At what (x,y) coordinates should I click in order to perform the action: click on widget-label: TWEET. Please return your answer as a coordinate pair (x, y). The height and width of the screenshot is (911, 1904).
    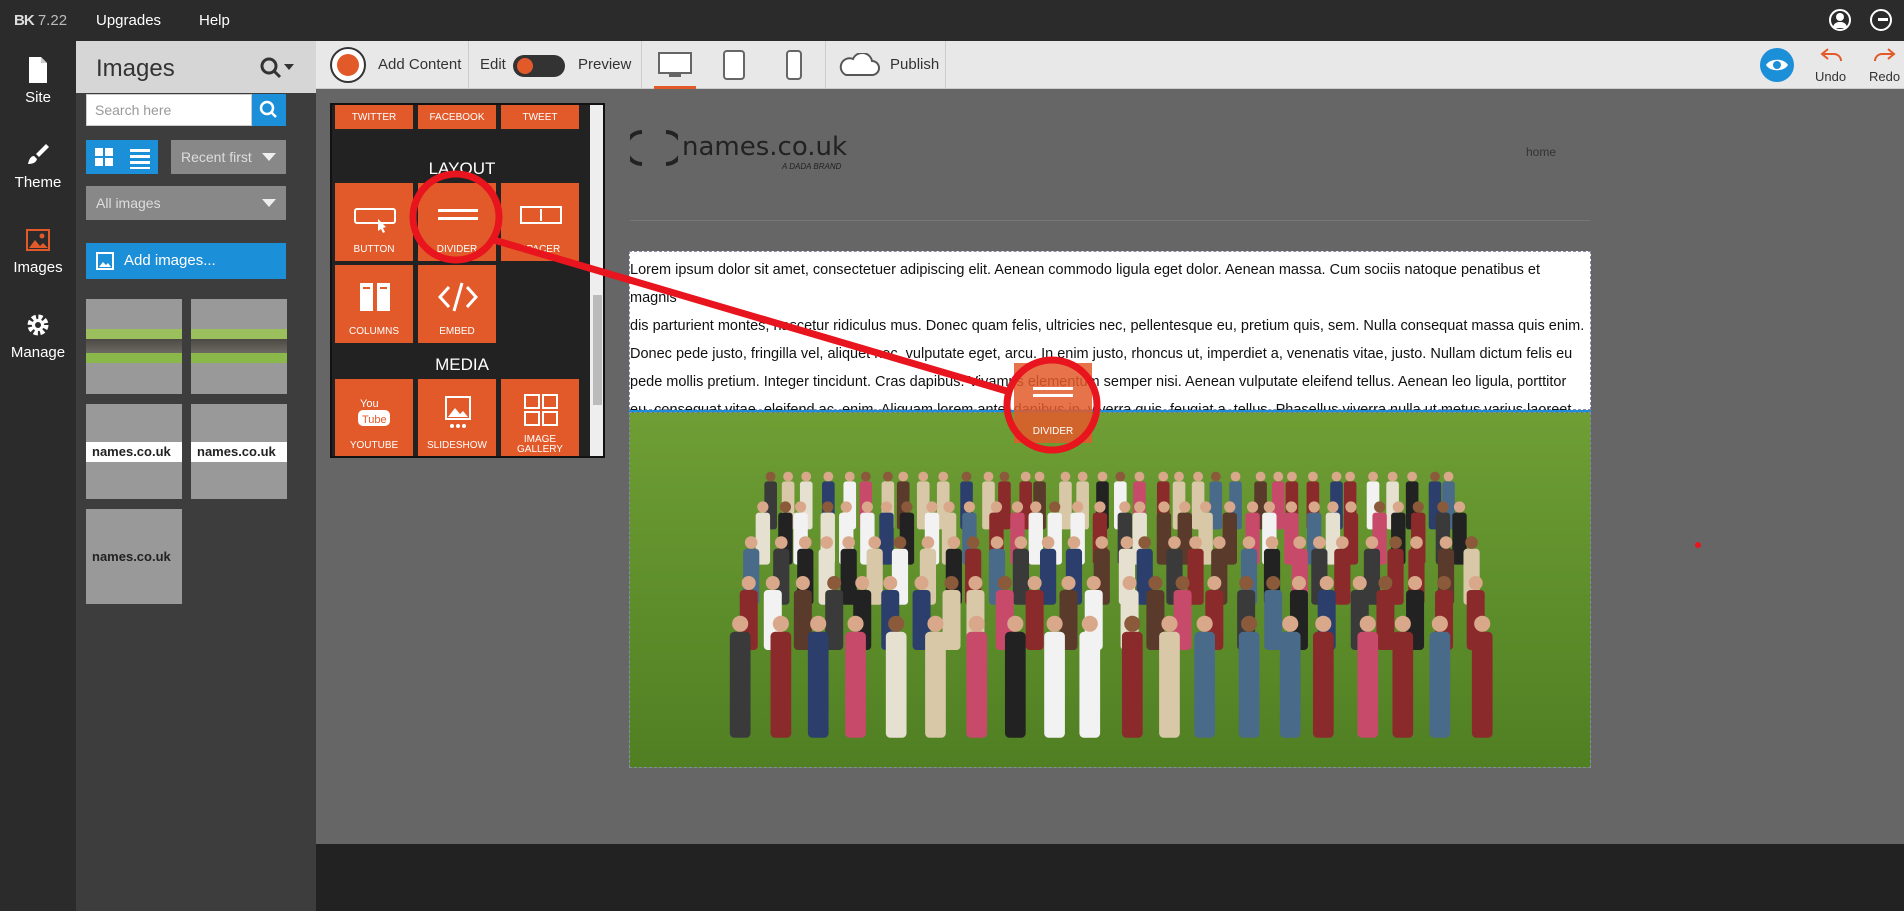
    Looking at the image, I should click on (540, 117).